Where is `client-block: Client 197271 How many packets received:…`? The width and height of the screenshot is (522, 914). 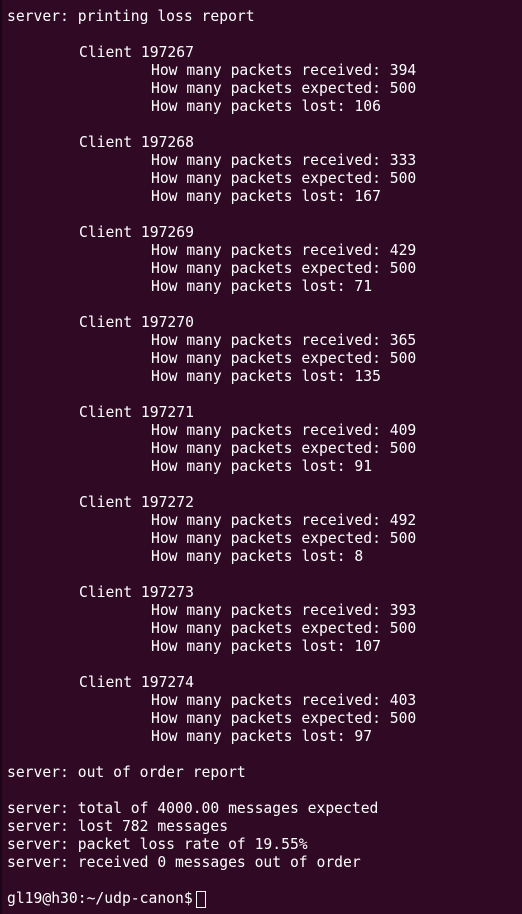 client-block: Client 197271 How many packets received:… is located at coordinates (264, 440).